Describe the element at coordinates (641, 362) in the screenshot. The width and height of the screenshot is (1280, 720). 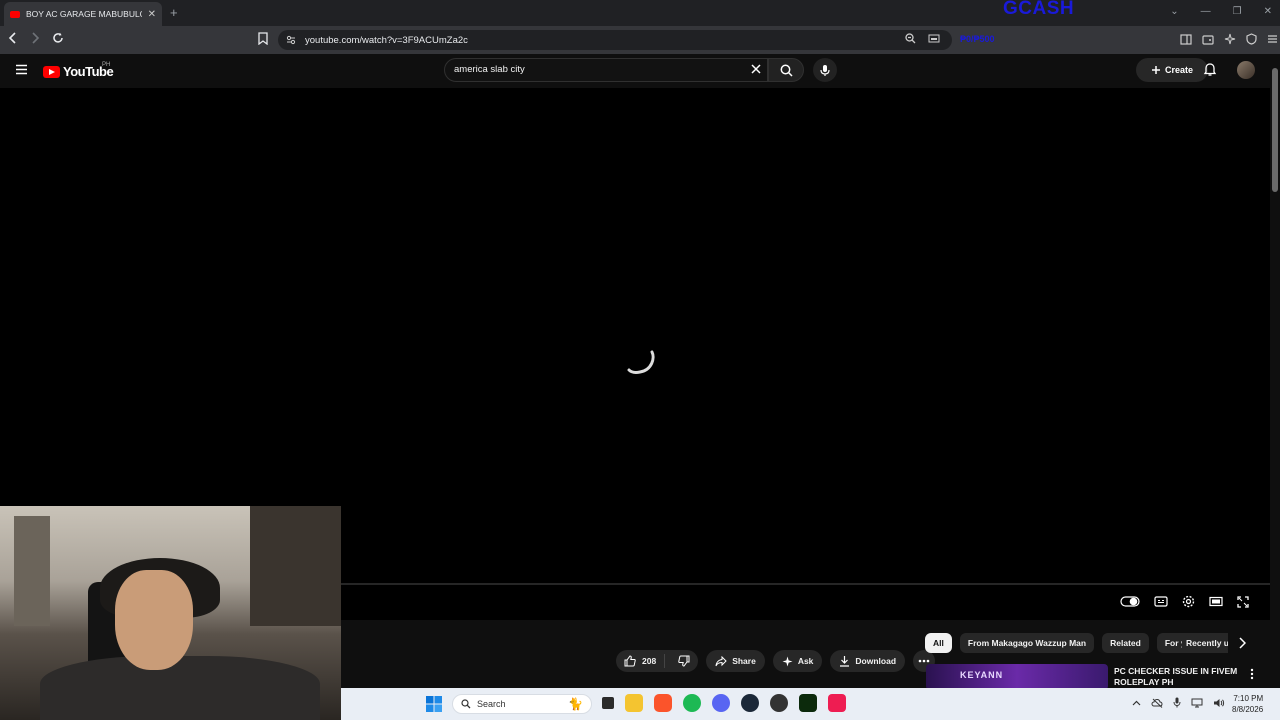
I see `loading-spinner-icon` at that location.